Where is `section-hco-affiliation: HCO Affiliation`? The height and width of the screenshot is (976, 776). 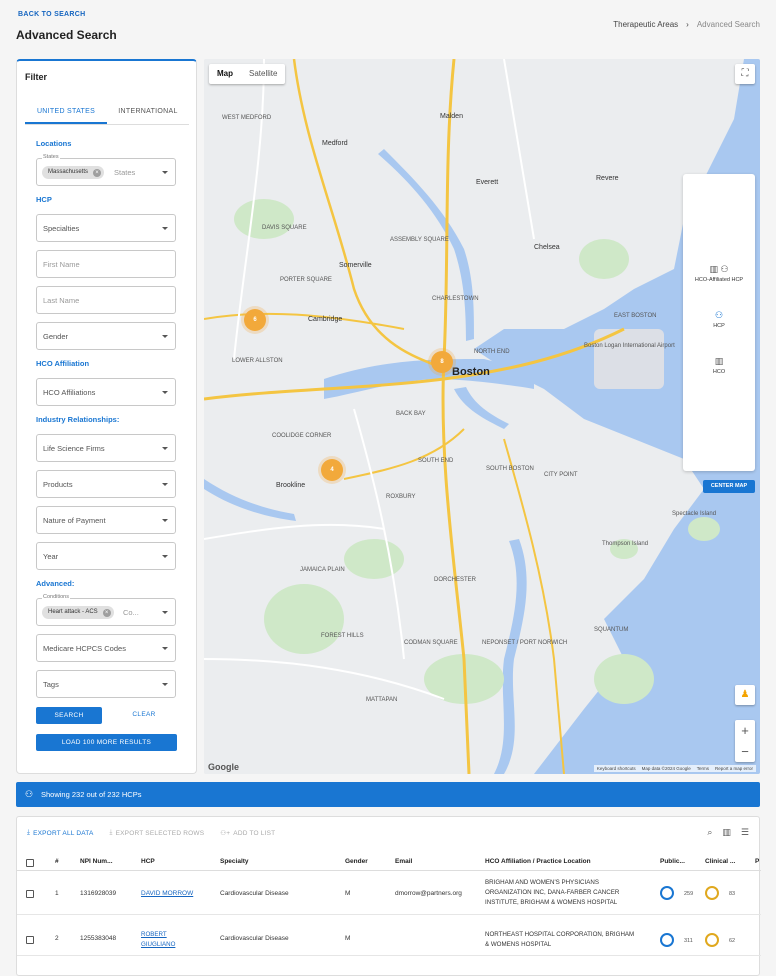
section-hco-affiliation: HCO Affiliation is located at coordinates (63, 363).